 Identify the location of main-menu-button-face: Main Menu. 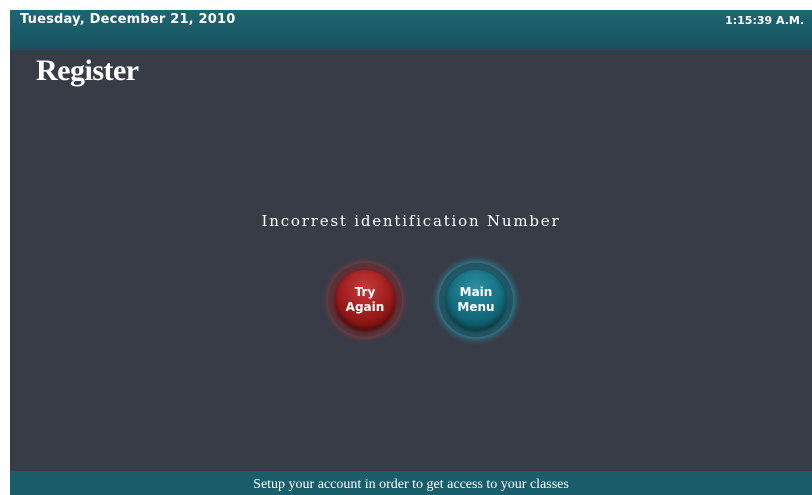
(476, 300).